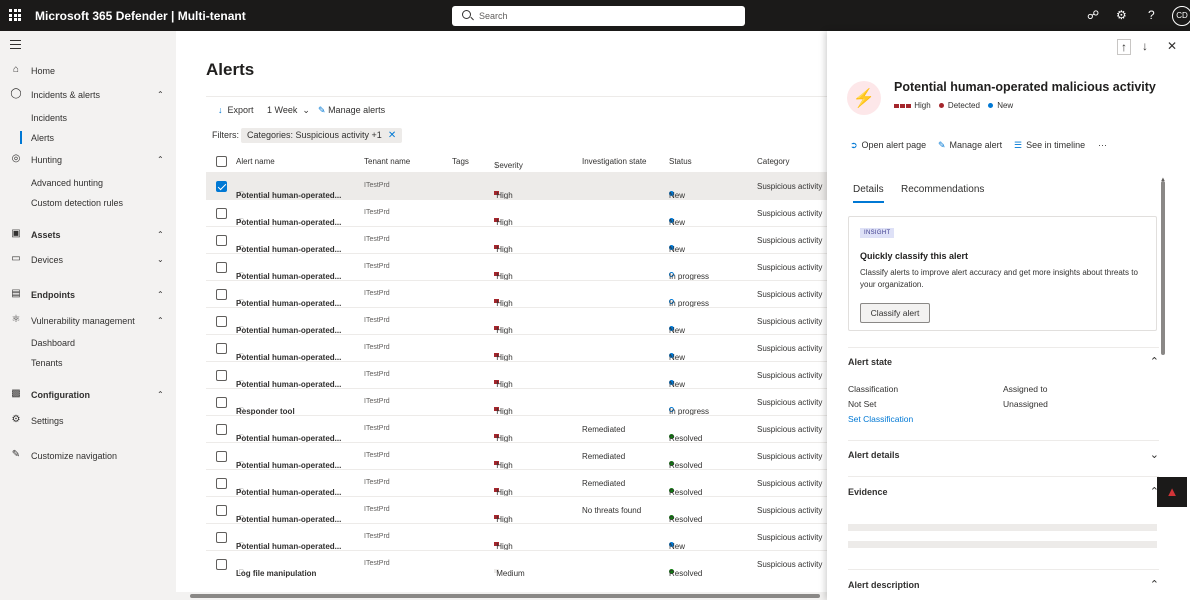 The height and width of the screenshot is (600, 1190). What do you see at coordinates (236, 110) in the screenshot?
I see `export-button: ↓ Export` at bounding box center [236, 110].